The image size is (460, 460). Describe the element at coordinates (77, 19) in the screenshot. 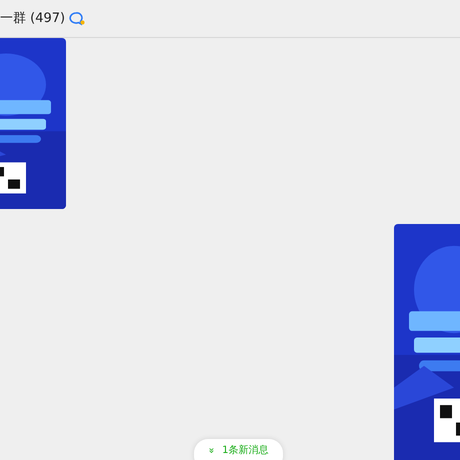

I see `chat-bubble-icon` at that location.